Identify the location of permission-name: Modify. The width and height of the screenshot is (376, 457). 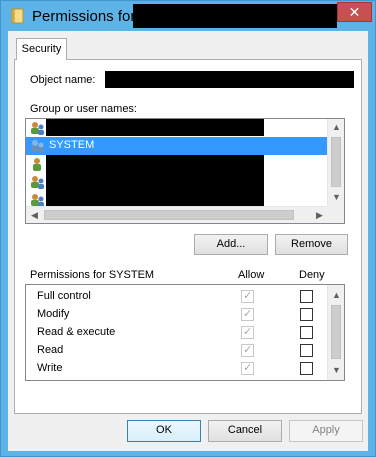
(53, 314).